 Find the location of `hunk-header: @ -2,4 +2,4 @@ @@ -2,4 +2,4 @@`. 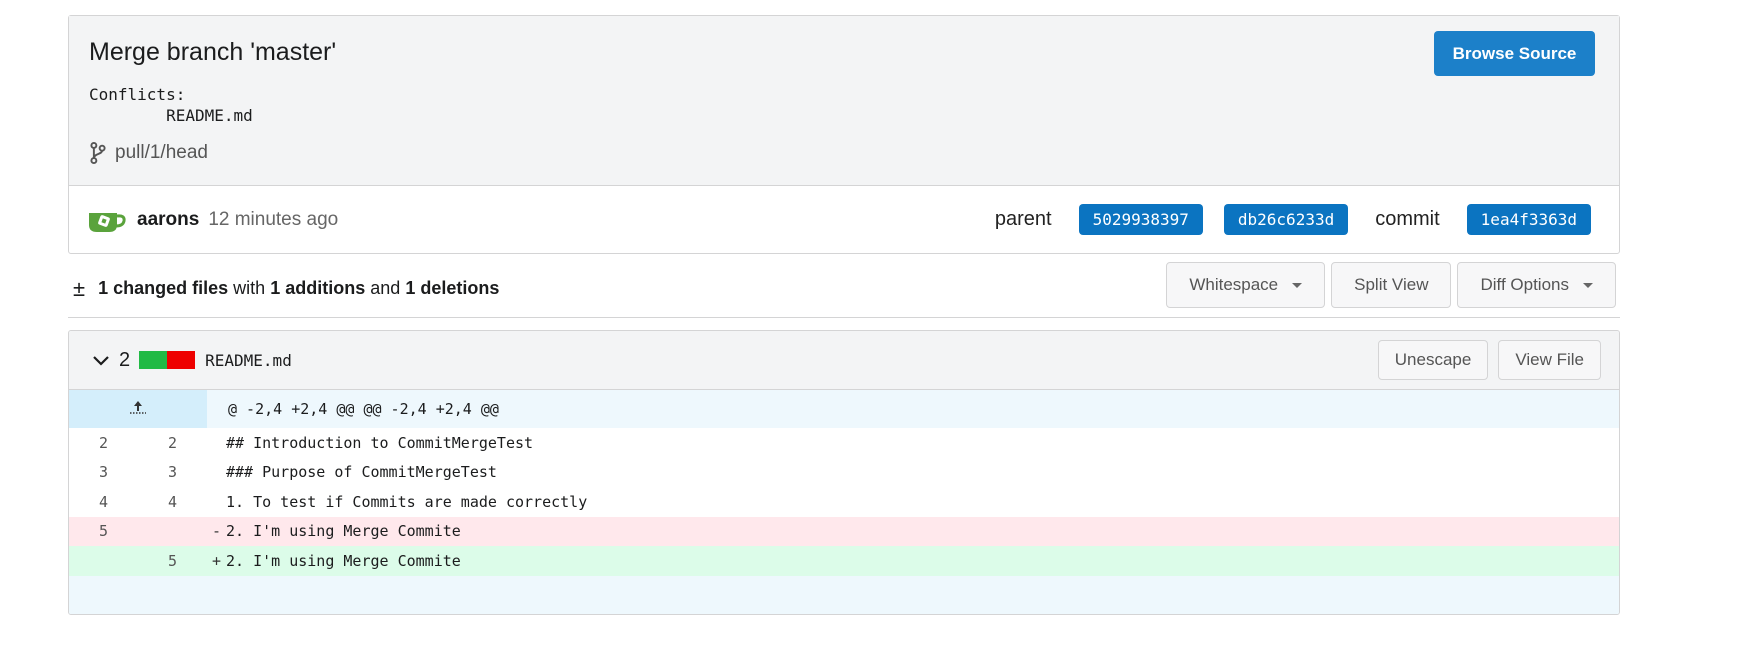

hunk-header: @ -2,4 +2,4 @@ @@ -2,4 +2,4 @@ is located at coordinates (913, 409).